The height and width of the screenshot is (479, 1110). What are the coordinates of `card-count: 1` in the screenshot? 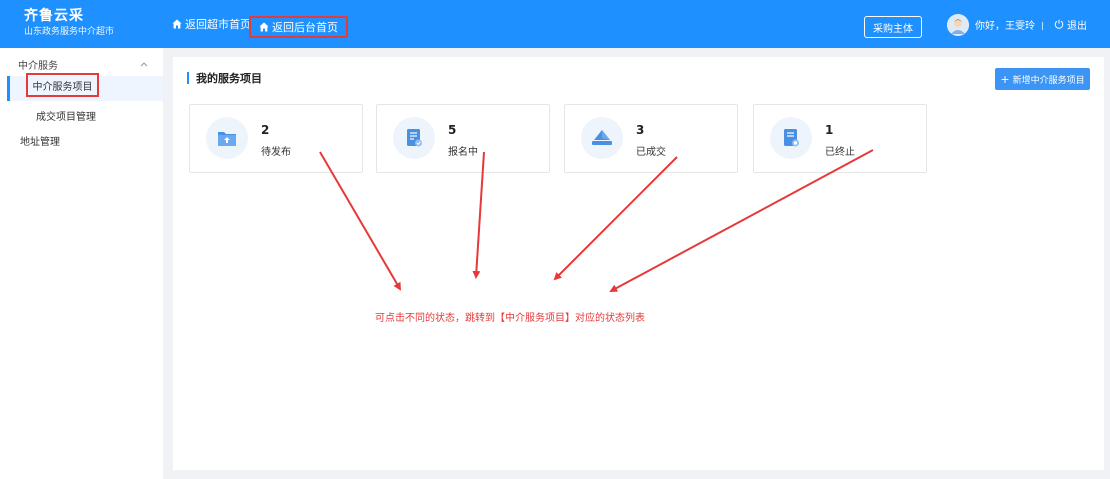 It's located at (829, 130).